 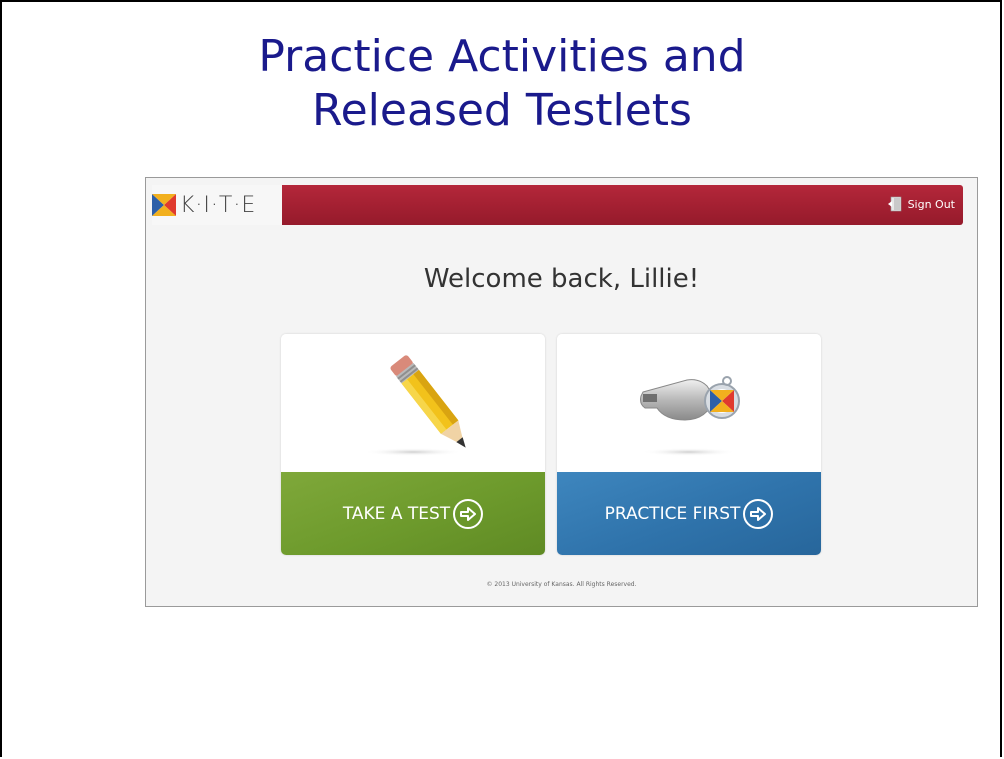 I want to click on header-banner: Sign Out, so click(x=622, y=205).